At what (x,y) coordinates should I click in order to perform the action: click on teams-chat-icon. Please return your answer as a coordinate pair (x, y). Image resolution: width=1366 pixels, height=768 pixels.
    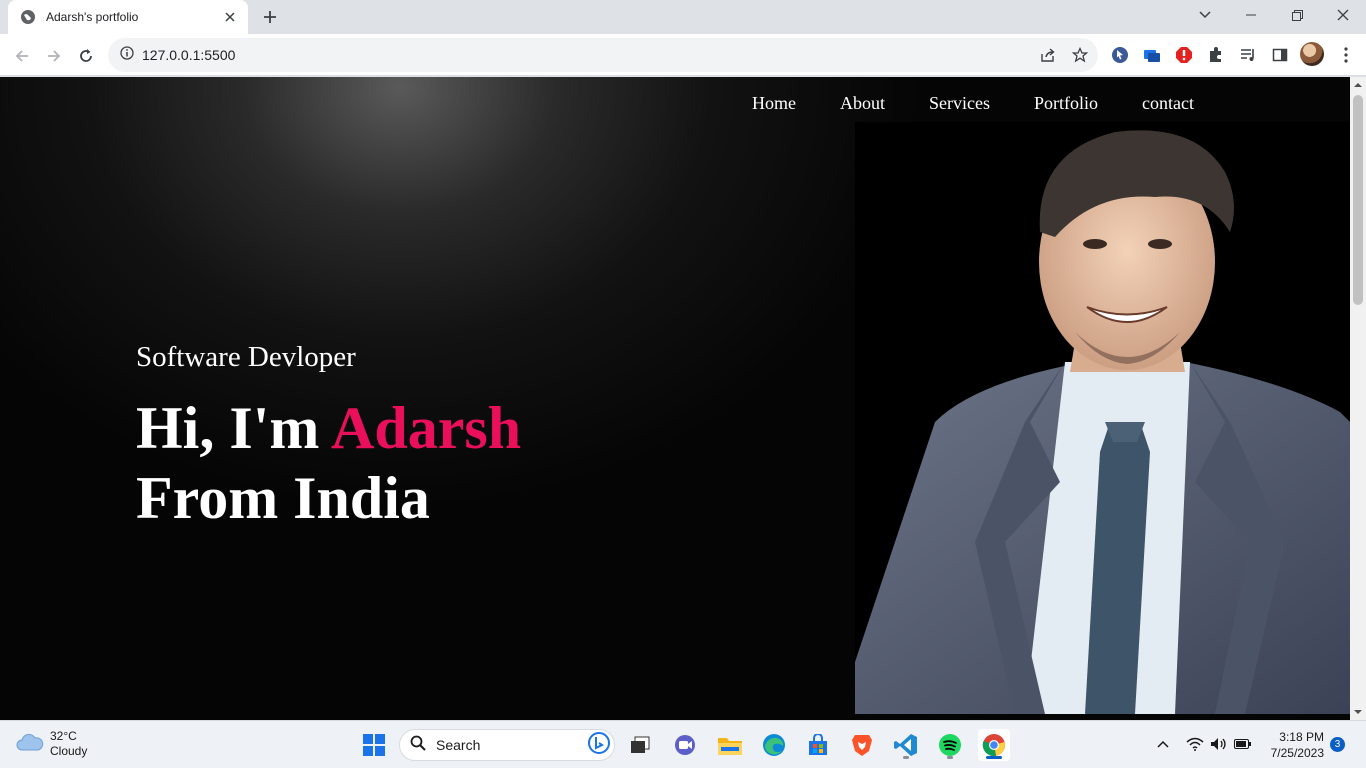
    Looking at the image, I should click on (685, 745).